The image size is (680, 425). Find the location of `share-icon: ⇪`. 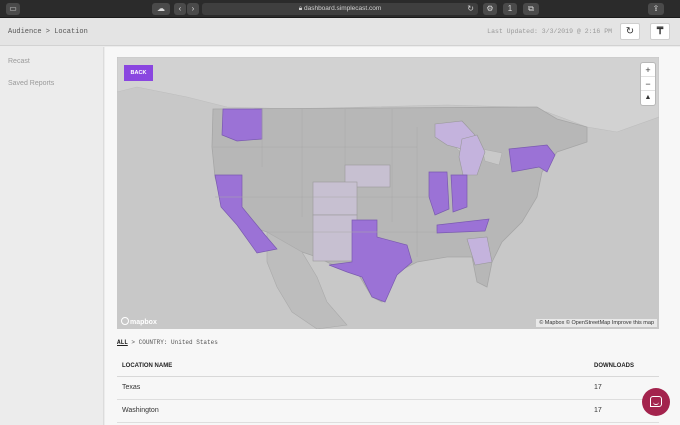

share-icon: ⇪ is located at coordinates (656, 9).